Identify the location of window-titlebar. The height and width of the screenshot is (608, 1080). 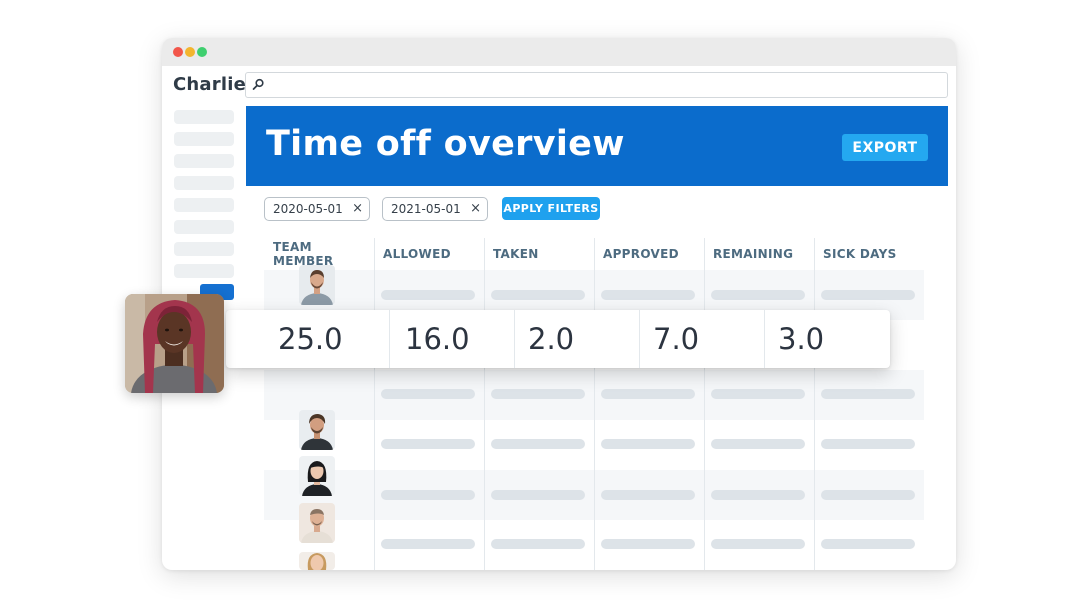
(559, 52).